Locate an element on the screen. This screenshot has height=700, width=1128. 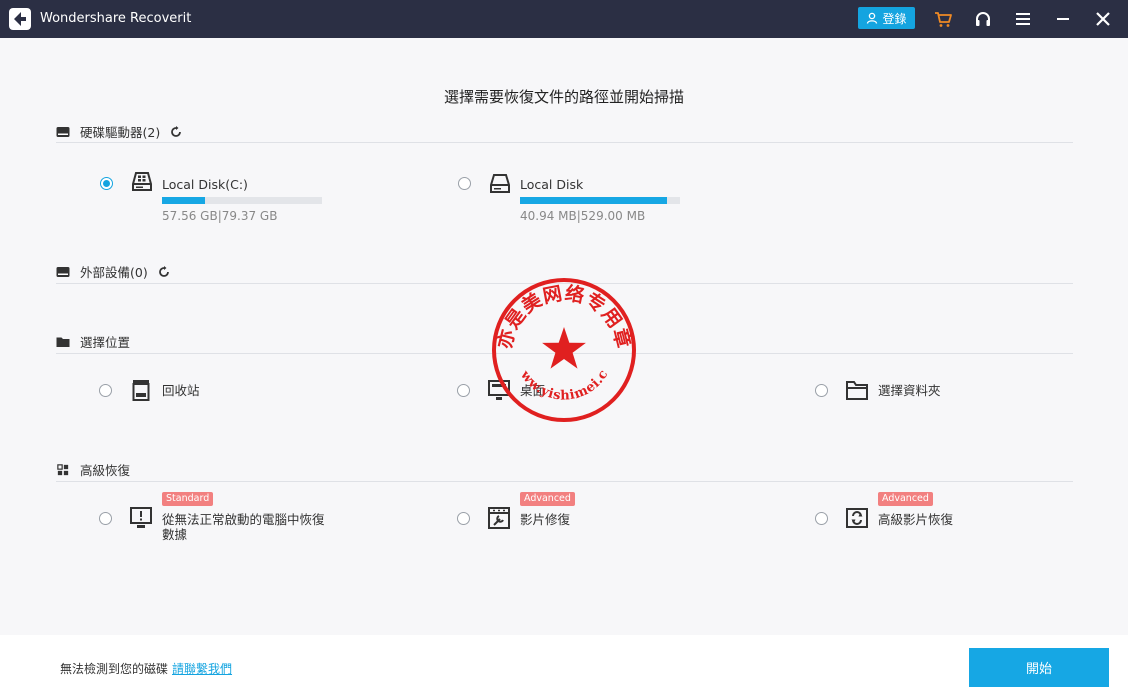
advanced-video-recovery-radio is located at coordinates (821, 518).